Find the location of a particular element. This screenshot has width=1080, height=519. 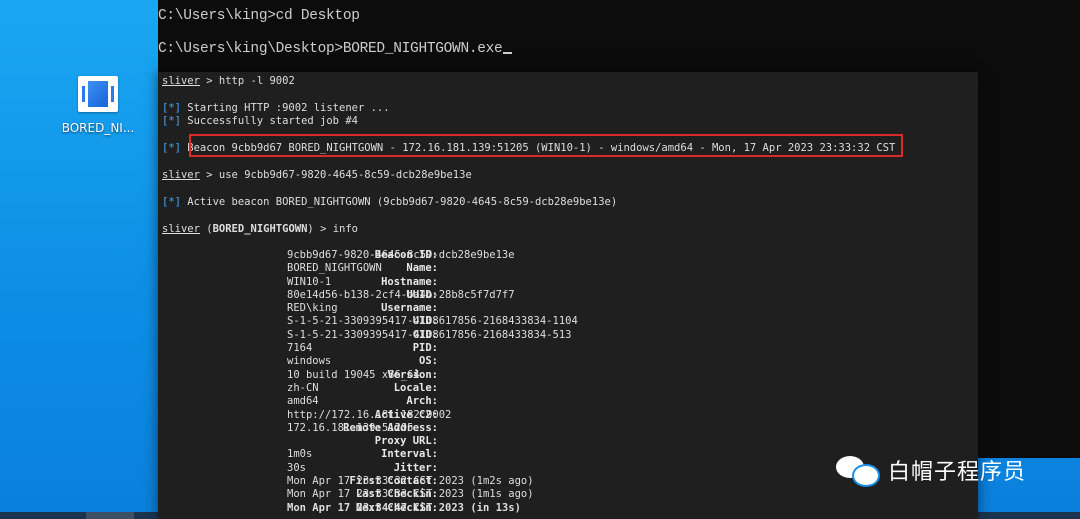

info-value: RED\king is located at coordinates (312, 308).